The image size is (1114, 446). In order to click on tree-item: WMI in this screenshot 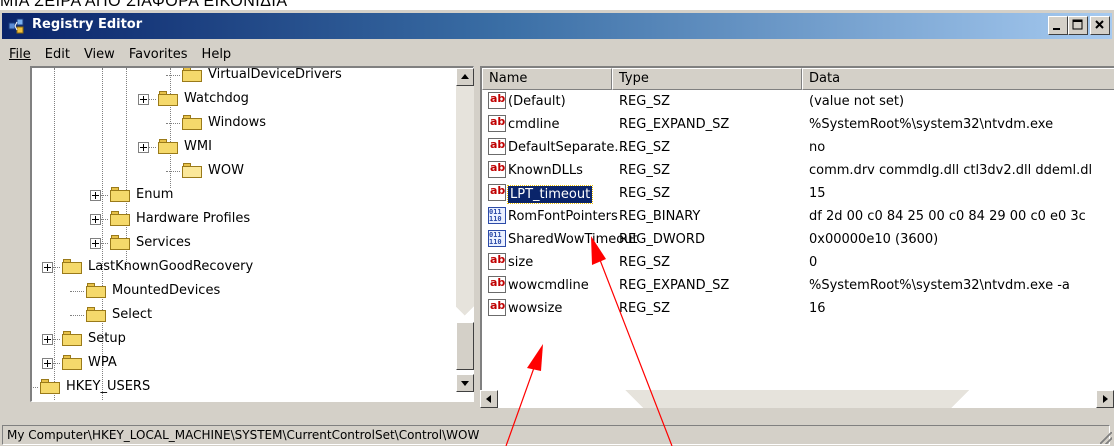, I will do `click(252, 147)`.